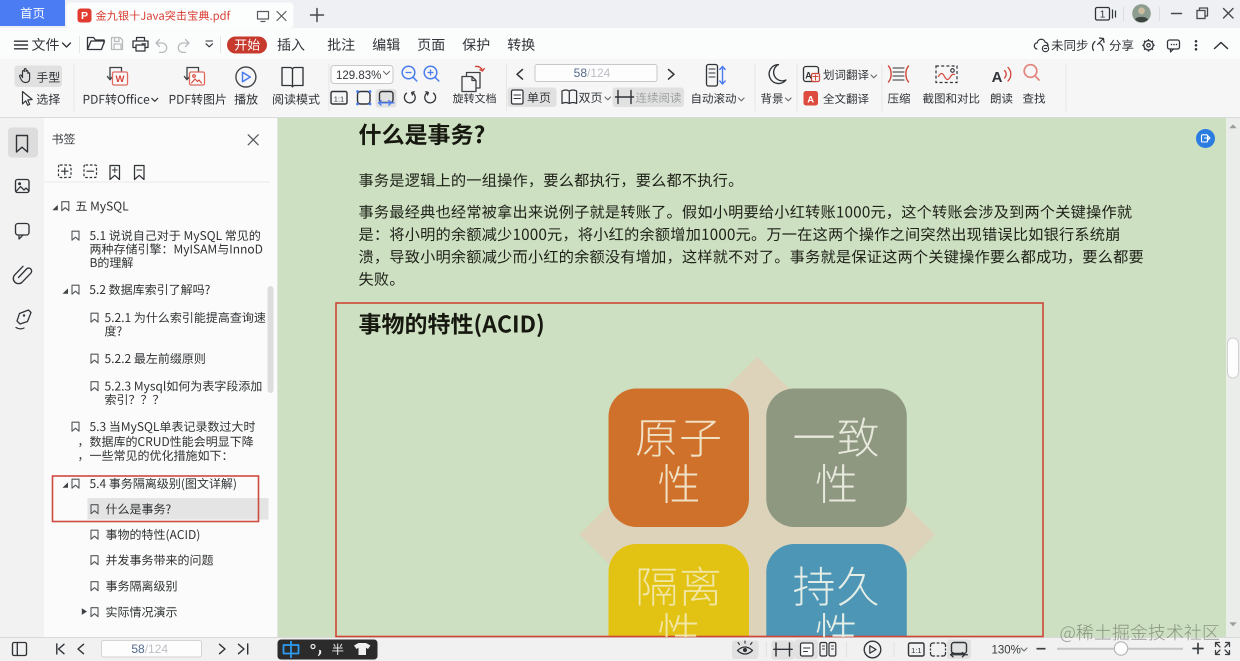  I want to click on svg-text: P, so click(84, 16).